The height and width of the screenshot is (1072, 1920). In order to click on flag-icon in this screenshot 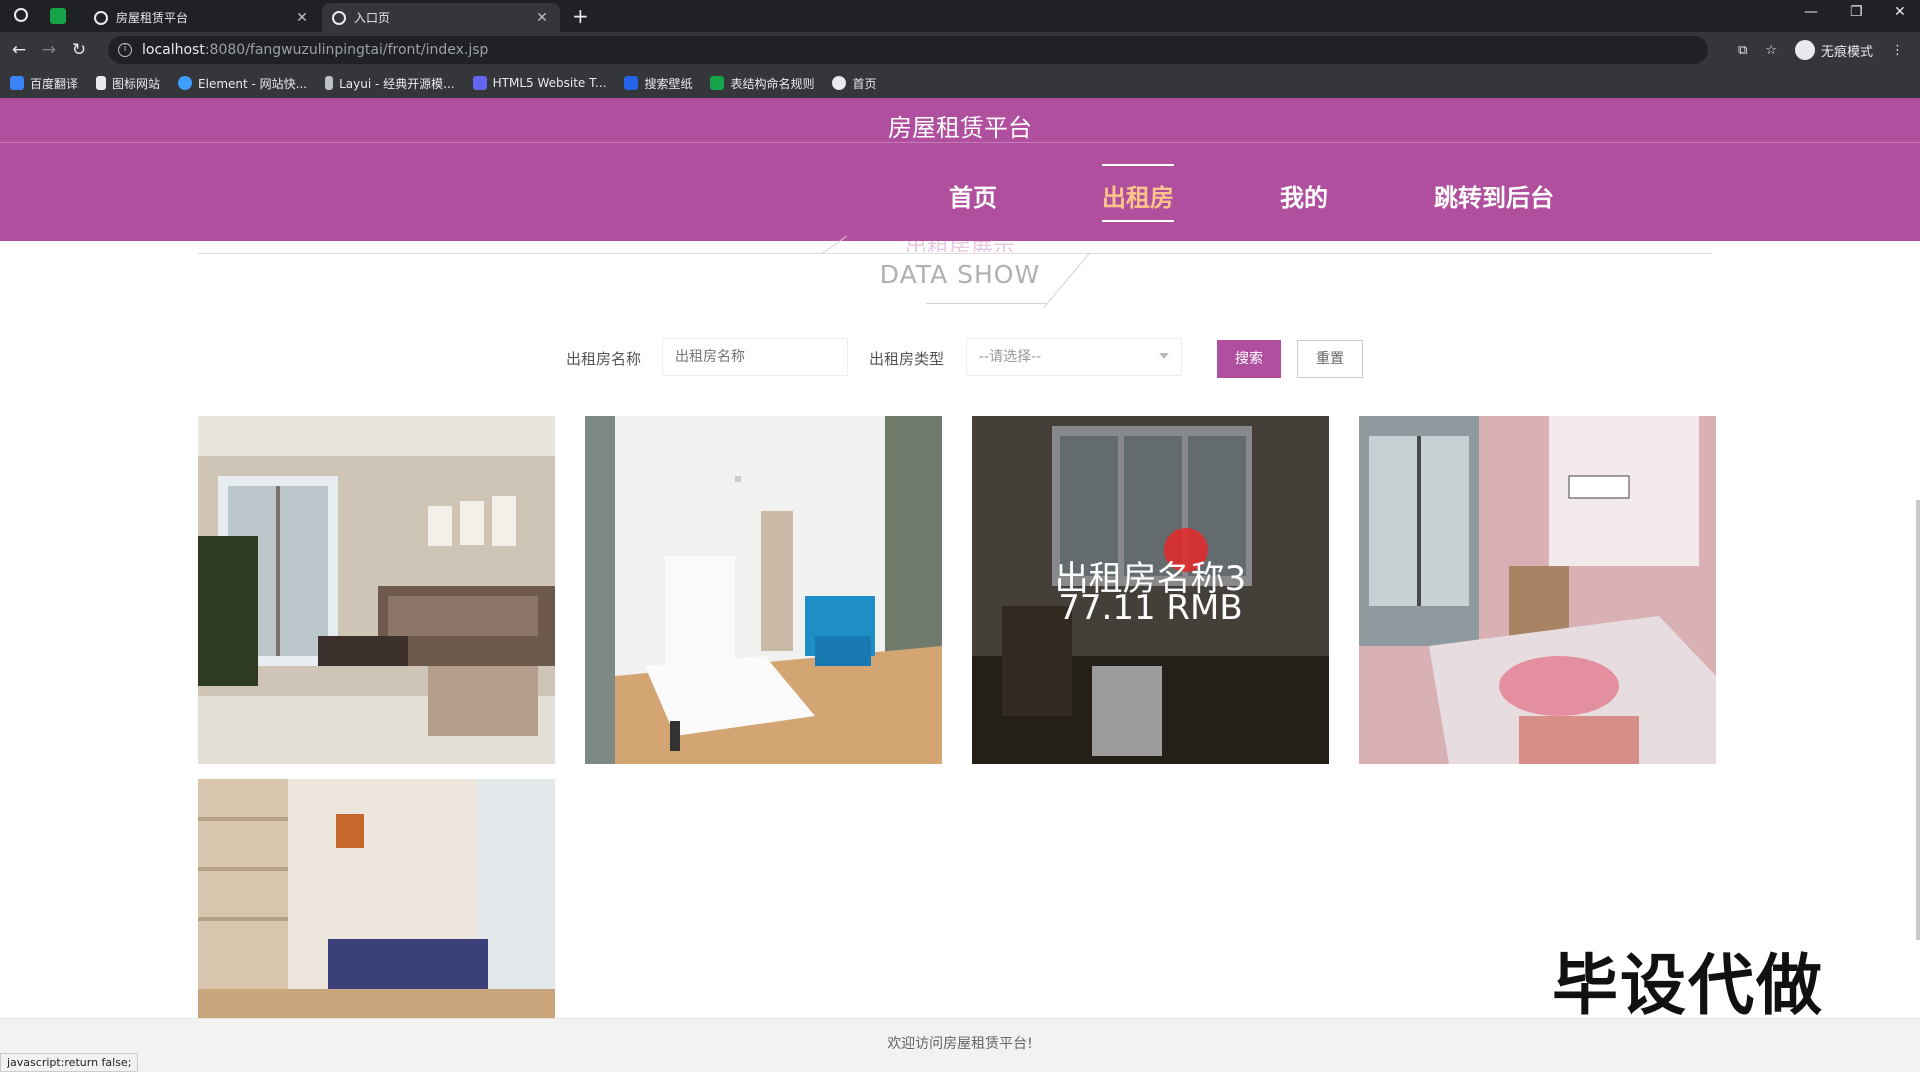, I will do `click(101, 83)`.